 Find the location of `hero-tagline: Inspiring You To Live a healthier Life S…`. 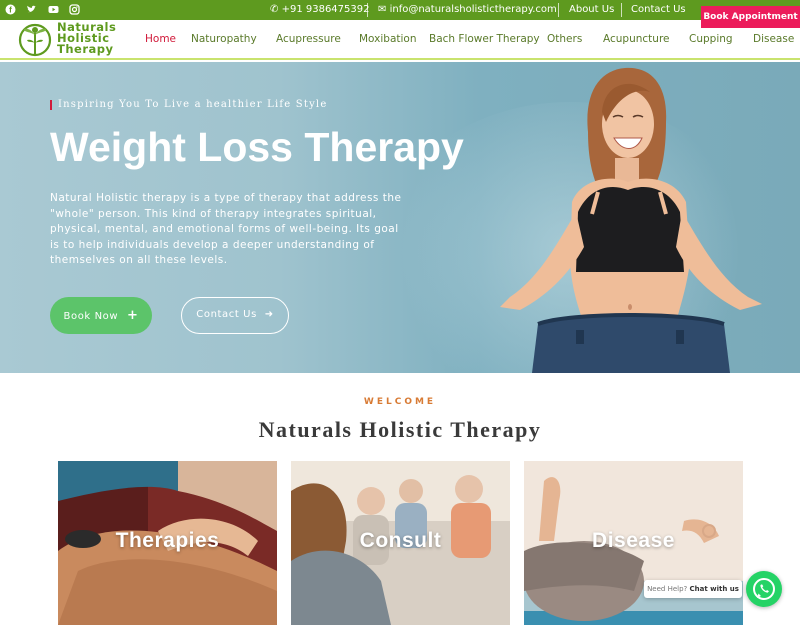

hero-tagline: Inspiring You To Live a healthier Life S… is located at coordinates (193, 104).